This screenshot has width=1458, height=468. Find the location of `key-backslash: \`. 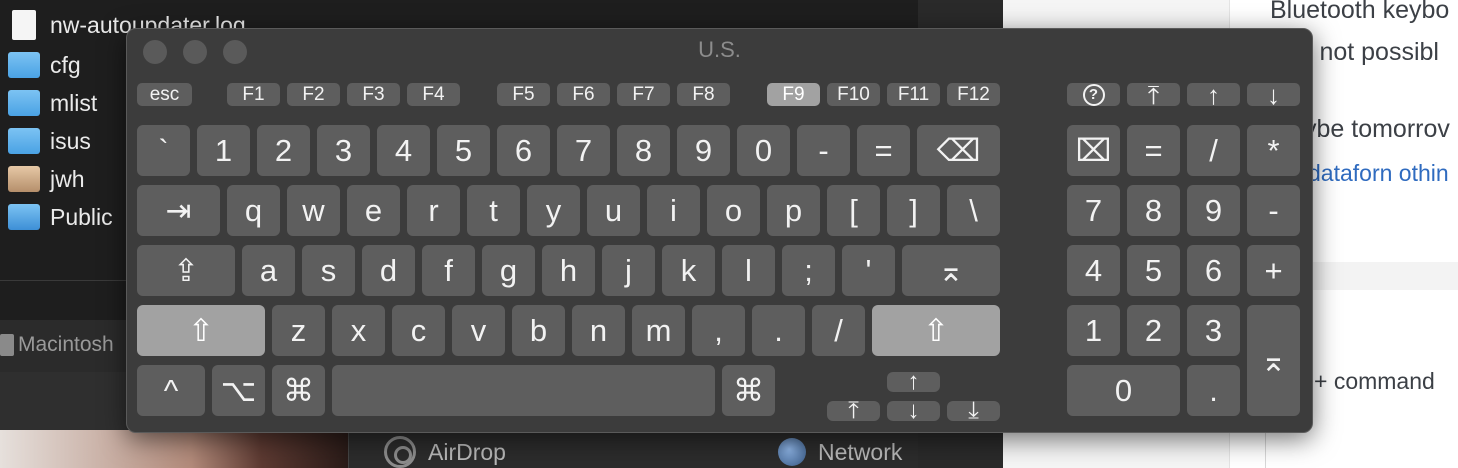

key-backslash: \ is located at coordinates (973, 210).